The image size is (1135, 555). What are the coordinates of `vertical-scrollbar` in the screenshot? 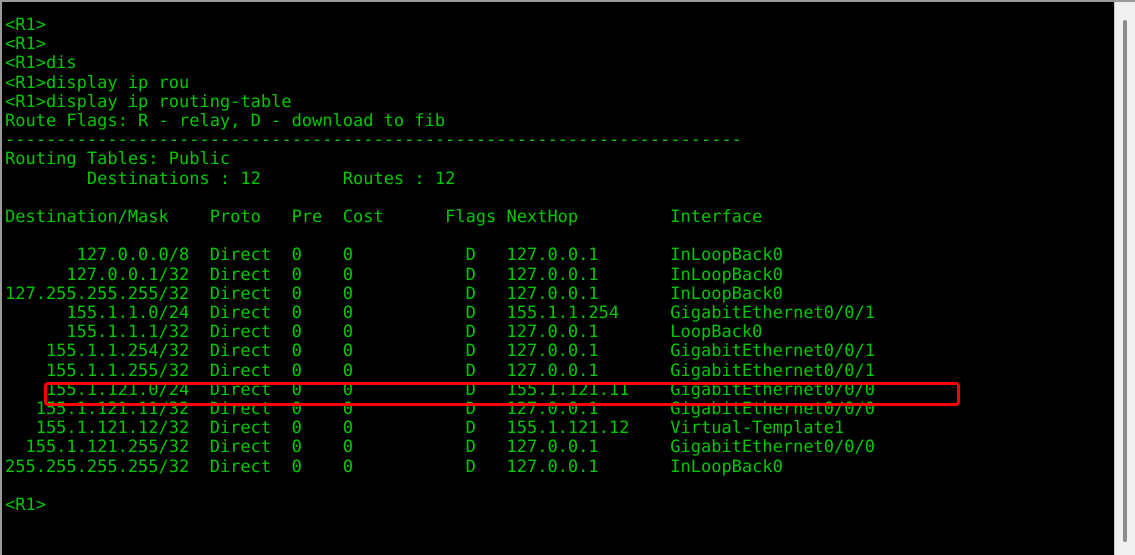 It's located at (1124, 278).